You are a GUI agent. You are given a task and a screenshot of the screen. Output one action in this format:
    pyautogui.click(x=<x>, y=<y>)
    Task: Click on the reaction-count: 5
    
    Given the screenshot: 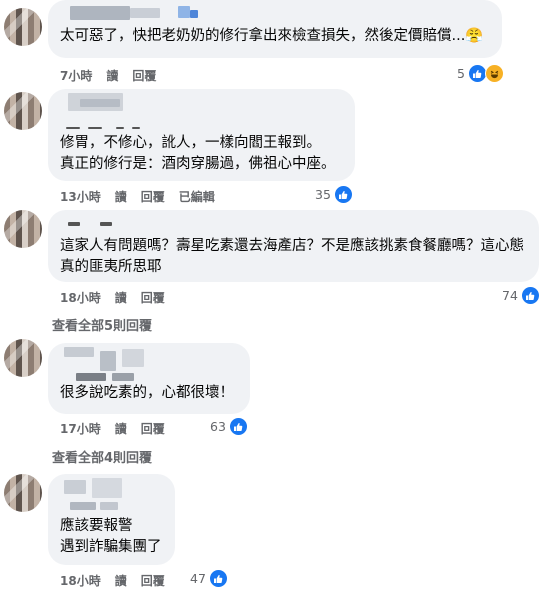 What is the action you would take?
    pyautogui.click(x=461, y=73)
    